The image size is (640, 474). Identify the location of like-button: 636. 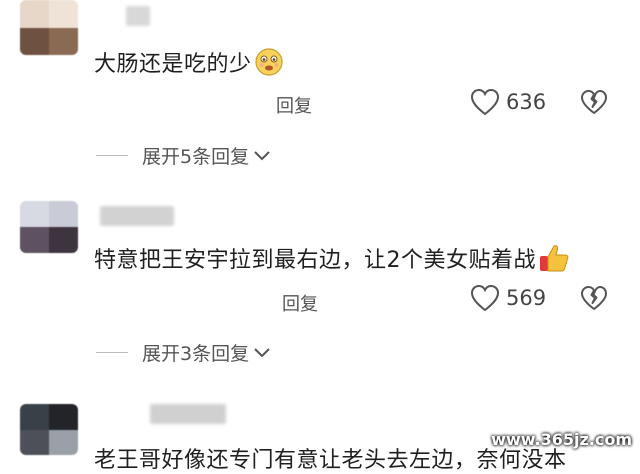
(508, 102).